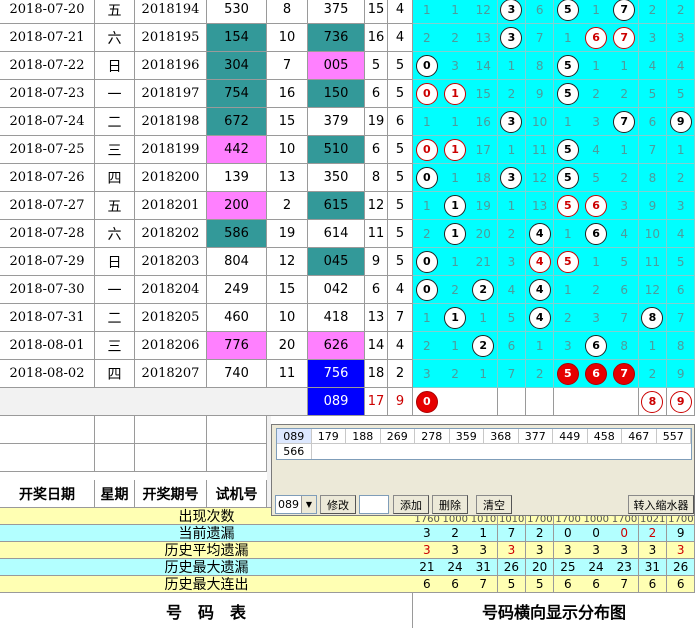  What do you see at coordinates (171, 234) in the screenshot?
I see `issue-cell: 2018202` at bounding box center [171, 234].